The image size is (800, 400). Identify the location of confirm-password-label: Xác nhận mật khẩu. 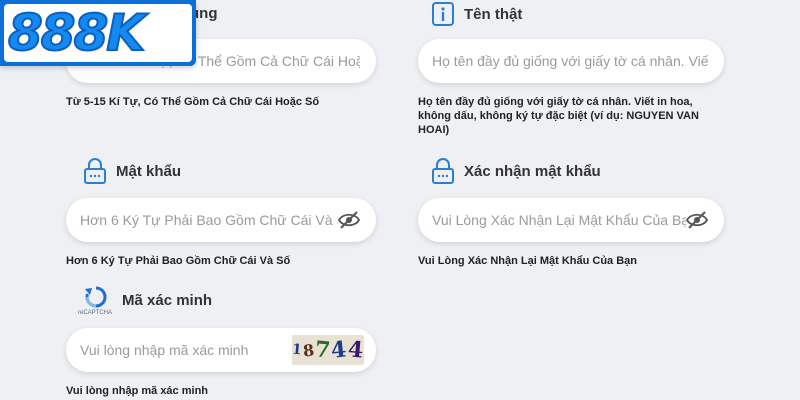
(532, 171).